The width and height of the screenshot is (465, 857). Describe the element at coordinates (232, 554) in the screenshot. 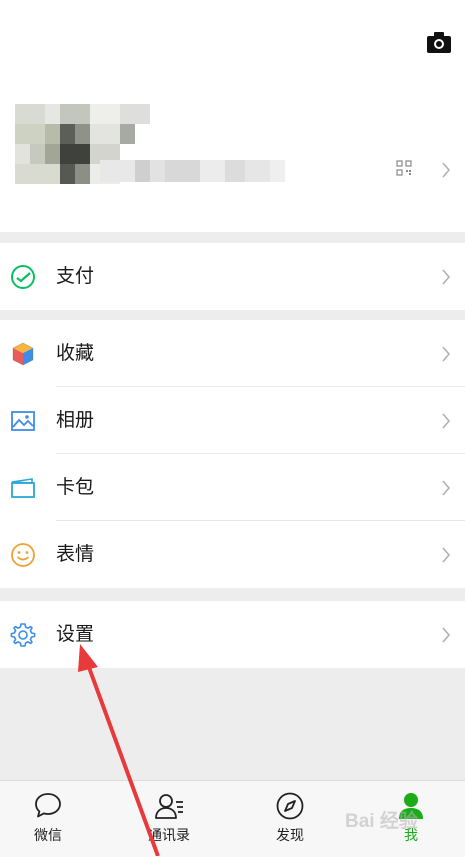

I see `menu-item-sticker: 表情` at that location.